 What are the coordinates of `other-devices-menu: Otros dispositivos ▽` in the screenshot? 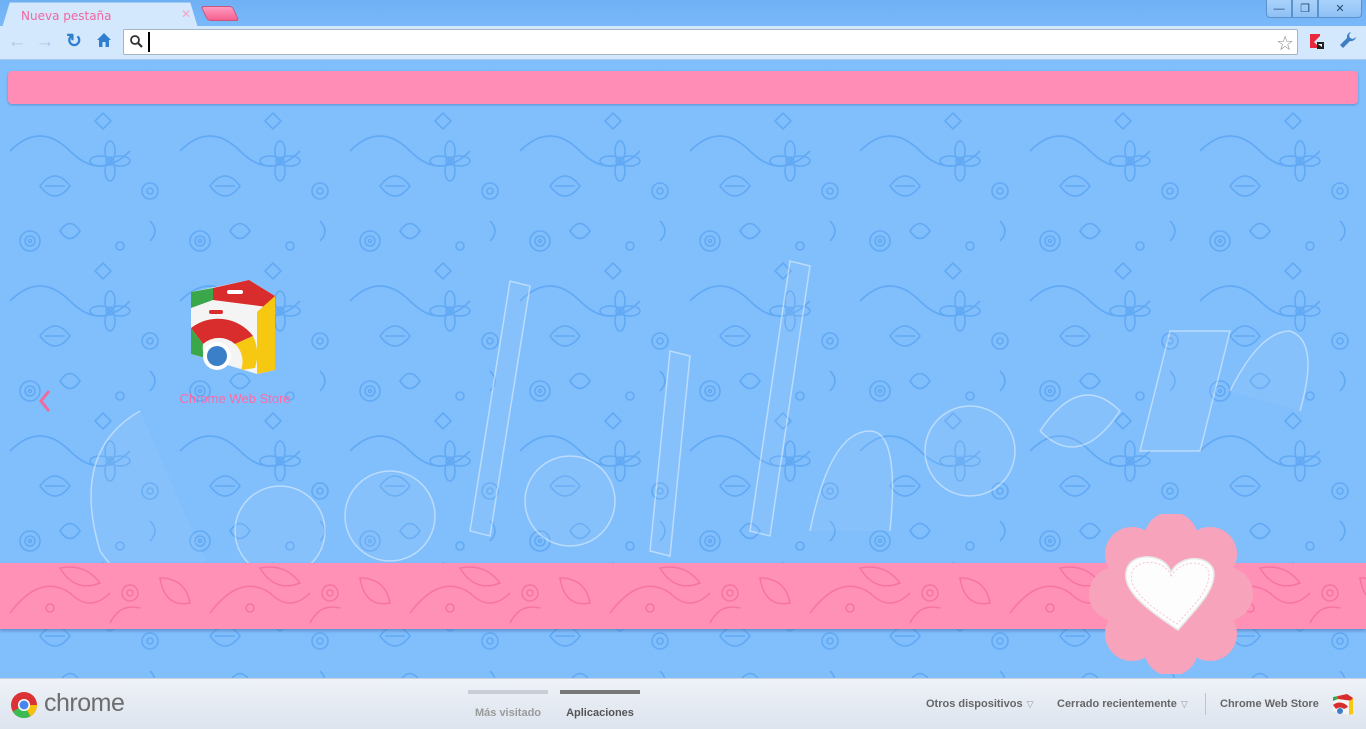 It's located at (980, 704).